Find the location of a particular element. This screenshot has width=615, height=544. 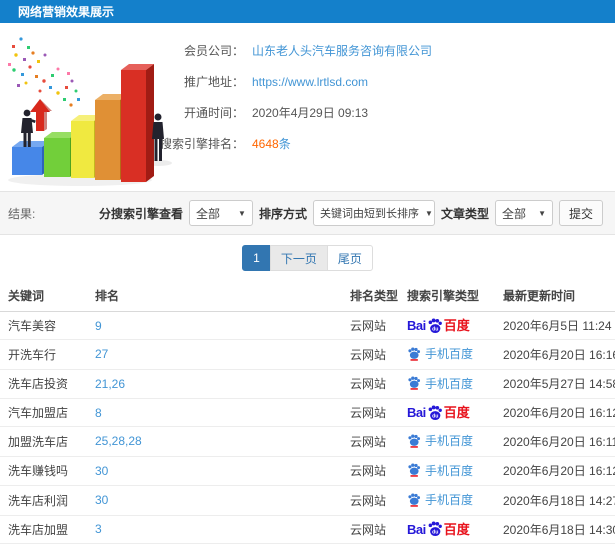

rank-link: 3 is located at coordinates (98, 529).